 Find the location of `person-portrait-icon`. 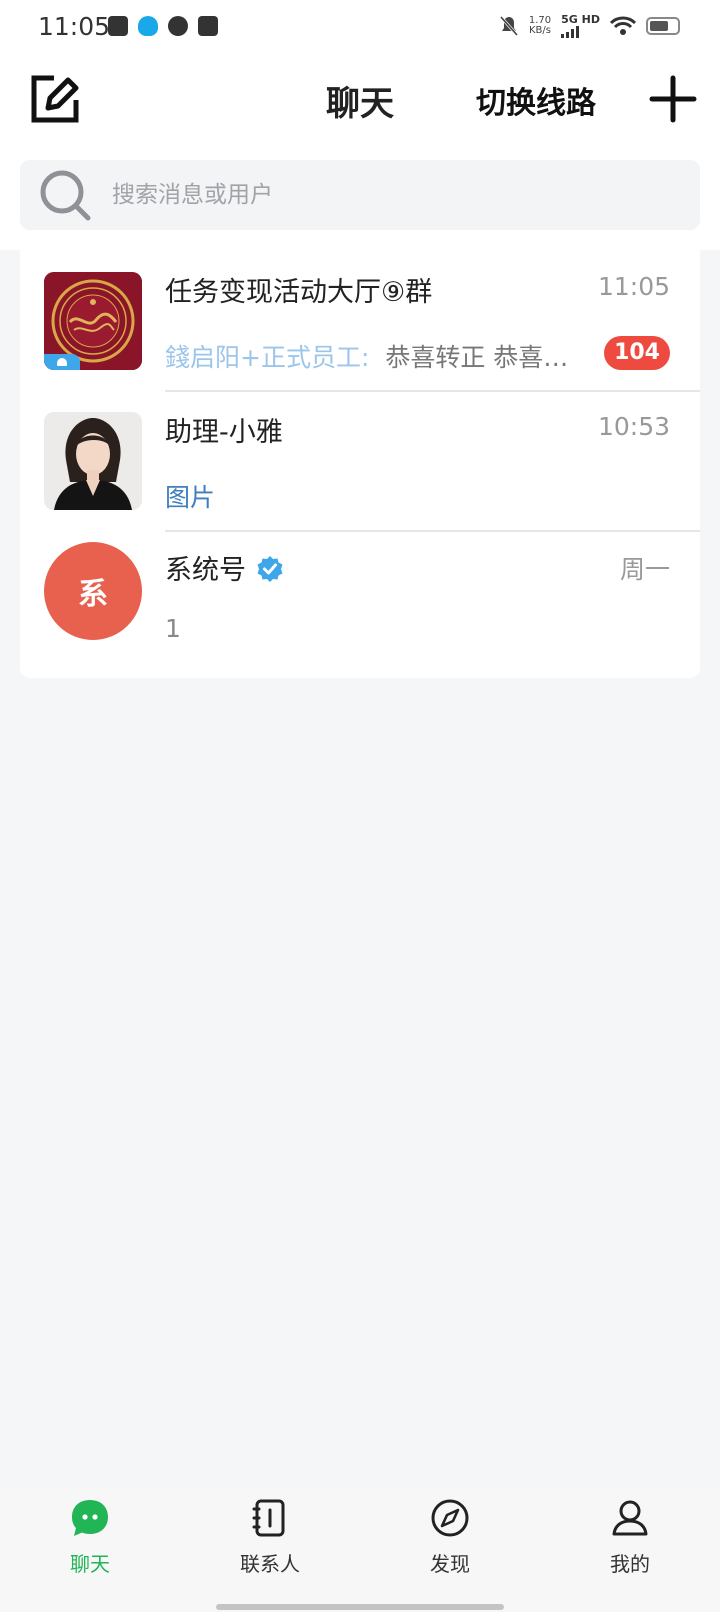

person-portrait-icon is located at coordinates (93, 461).